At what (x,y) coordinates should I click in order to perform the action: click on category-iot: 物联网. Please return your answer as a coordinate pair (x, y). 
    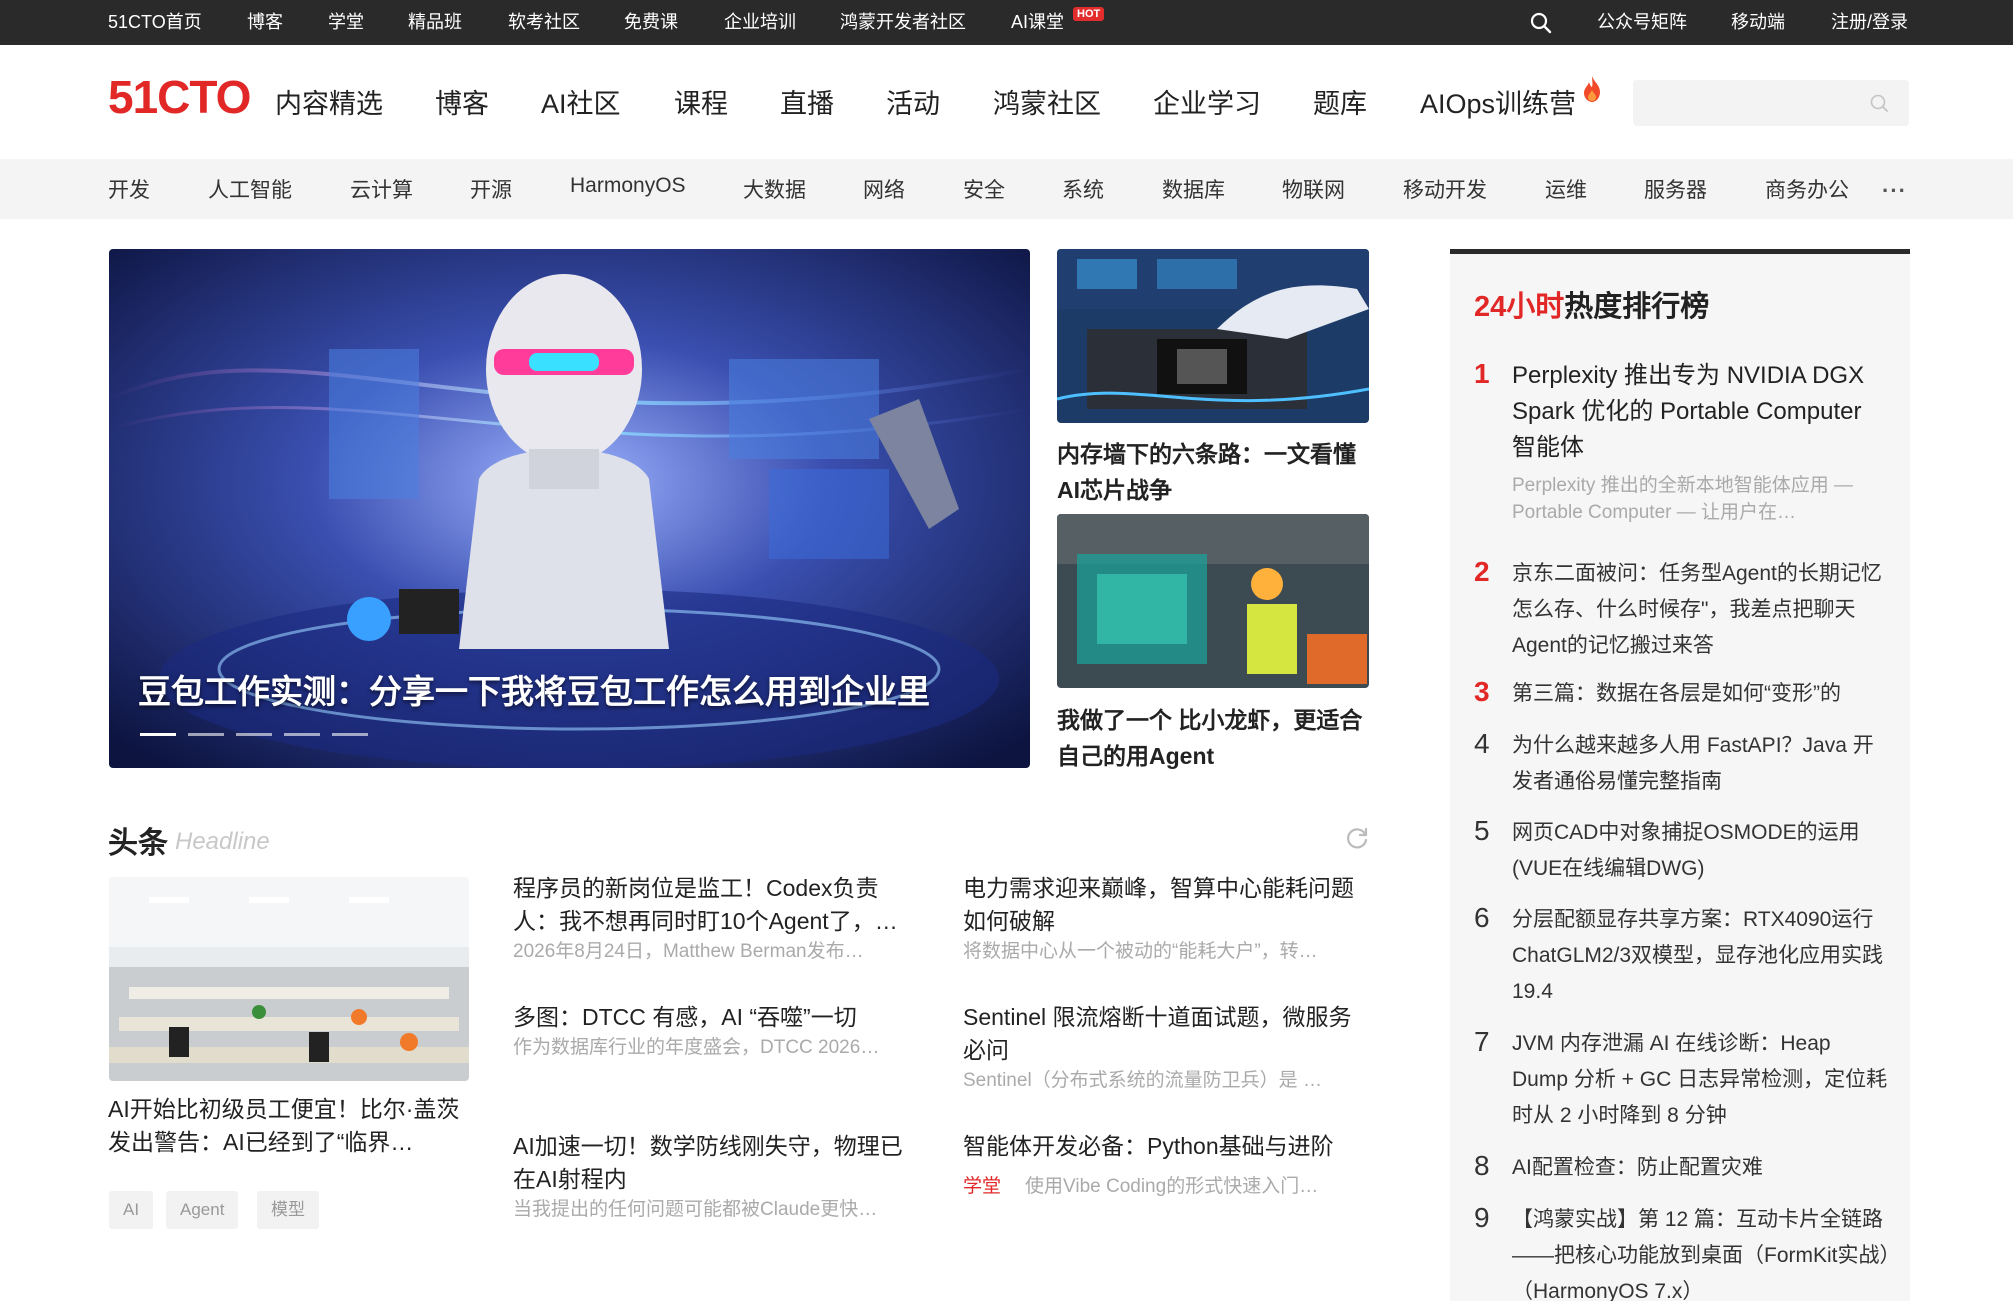
    Looking at the image, I should click on (1313, 189).